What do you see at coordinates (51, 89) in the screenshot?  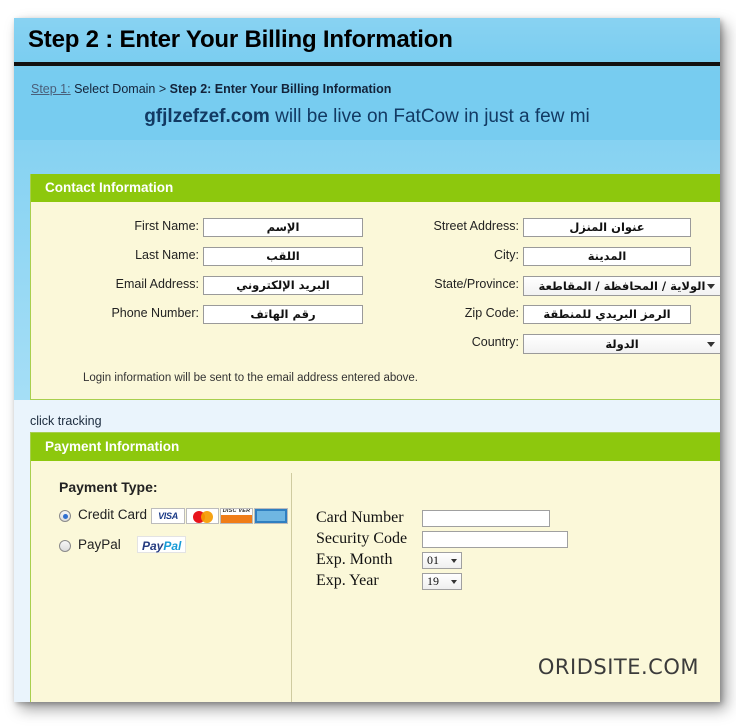 I see `breadcrumb-step1-link: Step 1:` at bounding box center [51, 89].